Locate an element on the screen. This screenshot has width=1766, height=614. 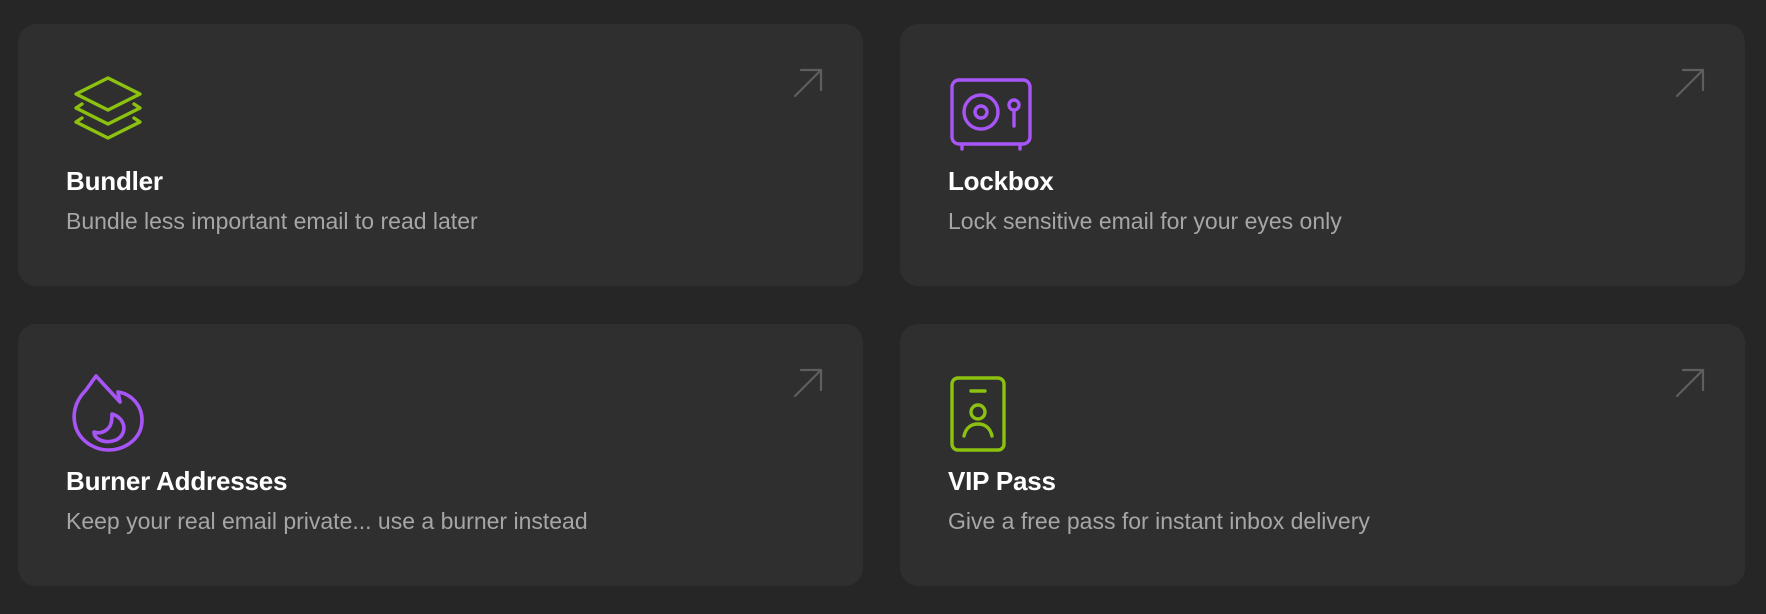
safe-icon is located at coordinates (991, 114).